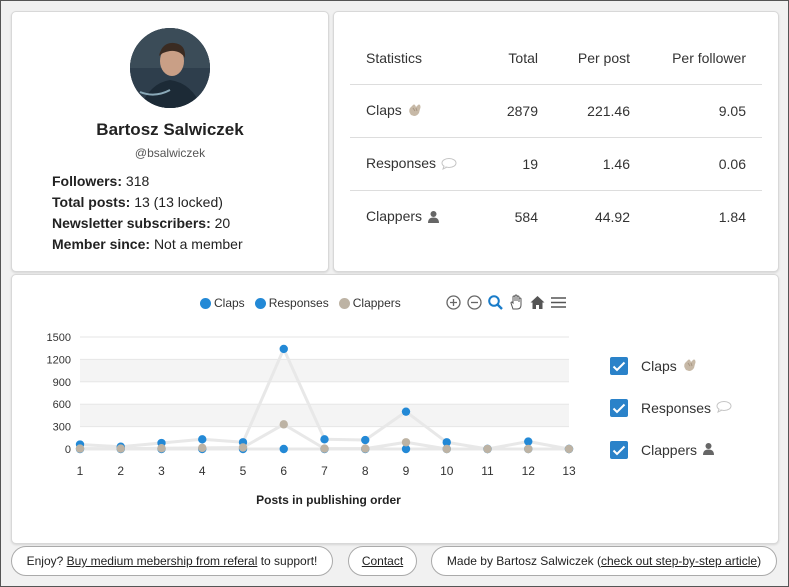  What do you see at coordinates (409, 58) in the screenshot?
I see `header-statistics: Statistics` at bounding box center [409, 58].